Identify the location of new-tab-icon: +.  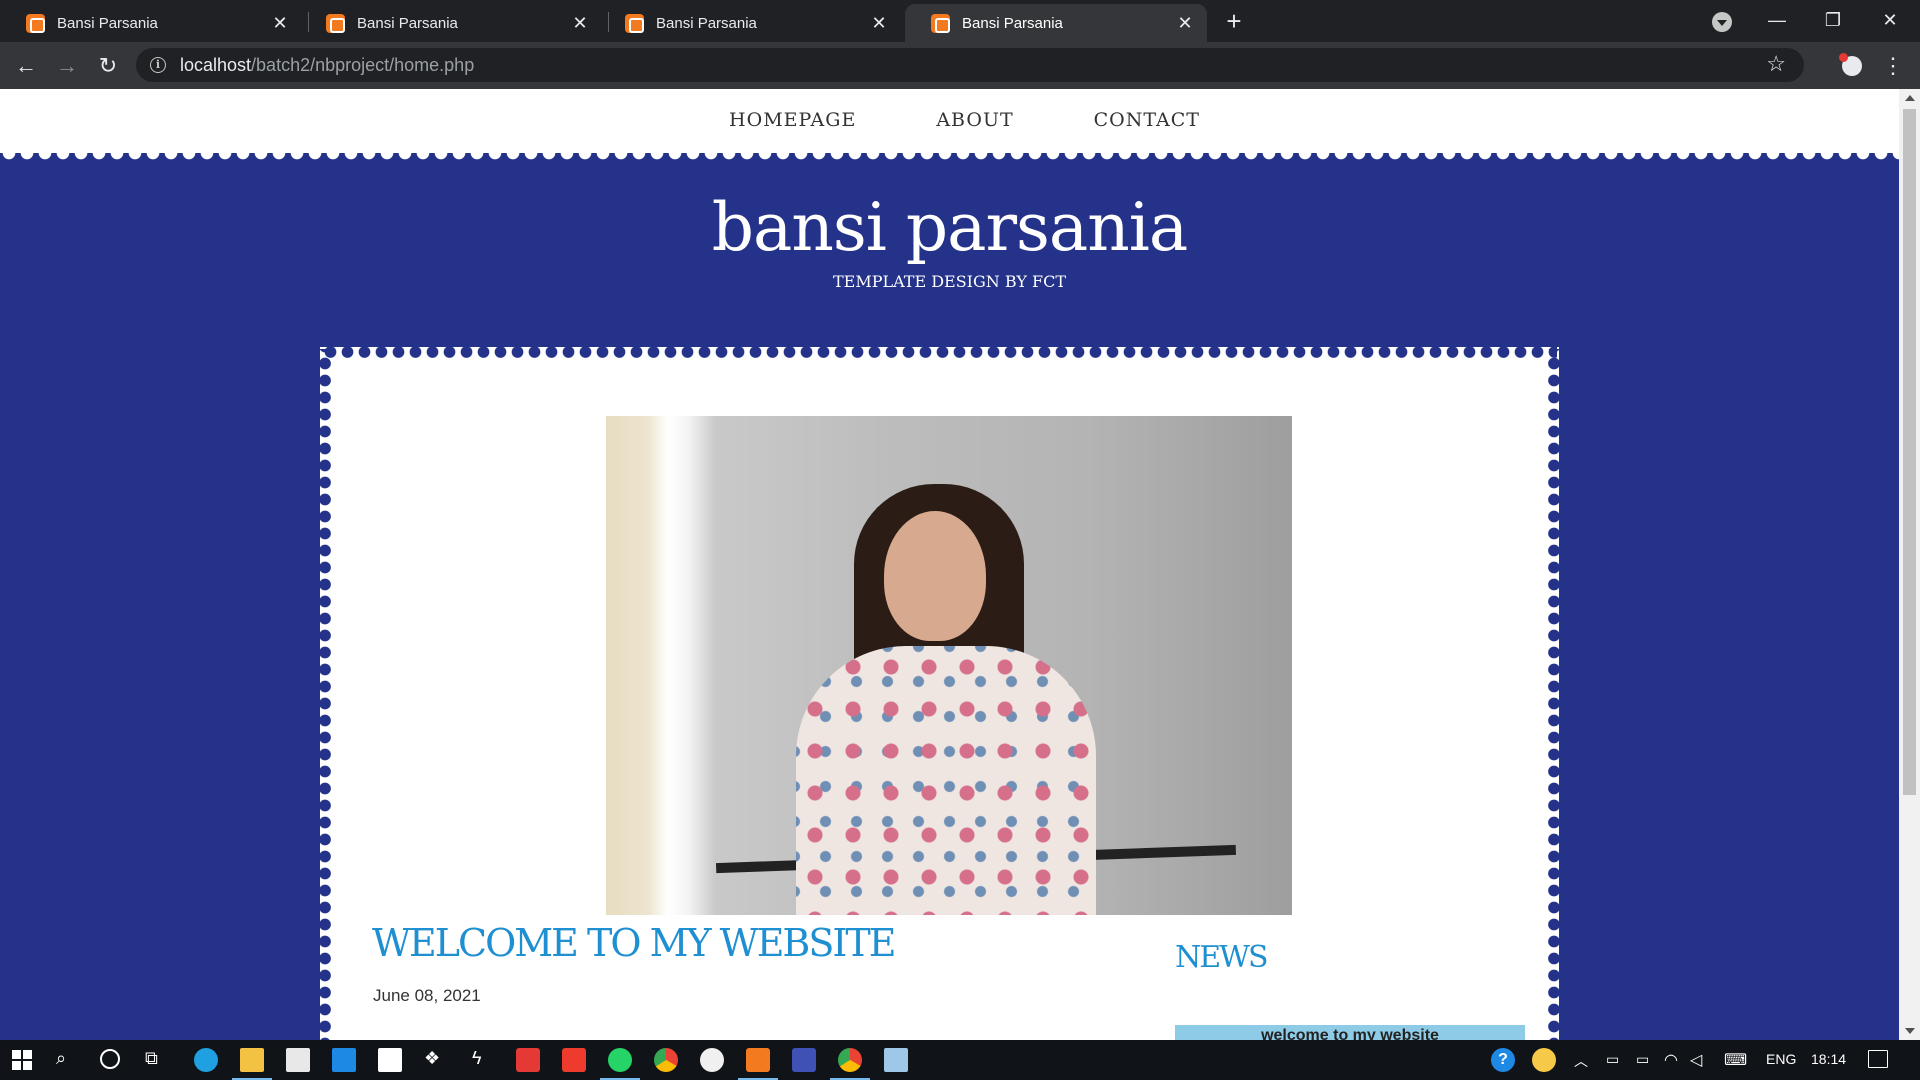
(1234, 21).